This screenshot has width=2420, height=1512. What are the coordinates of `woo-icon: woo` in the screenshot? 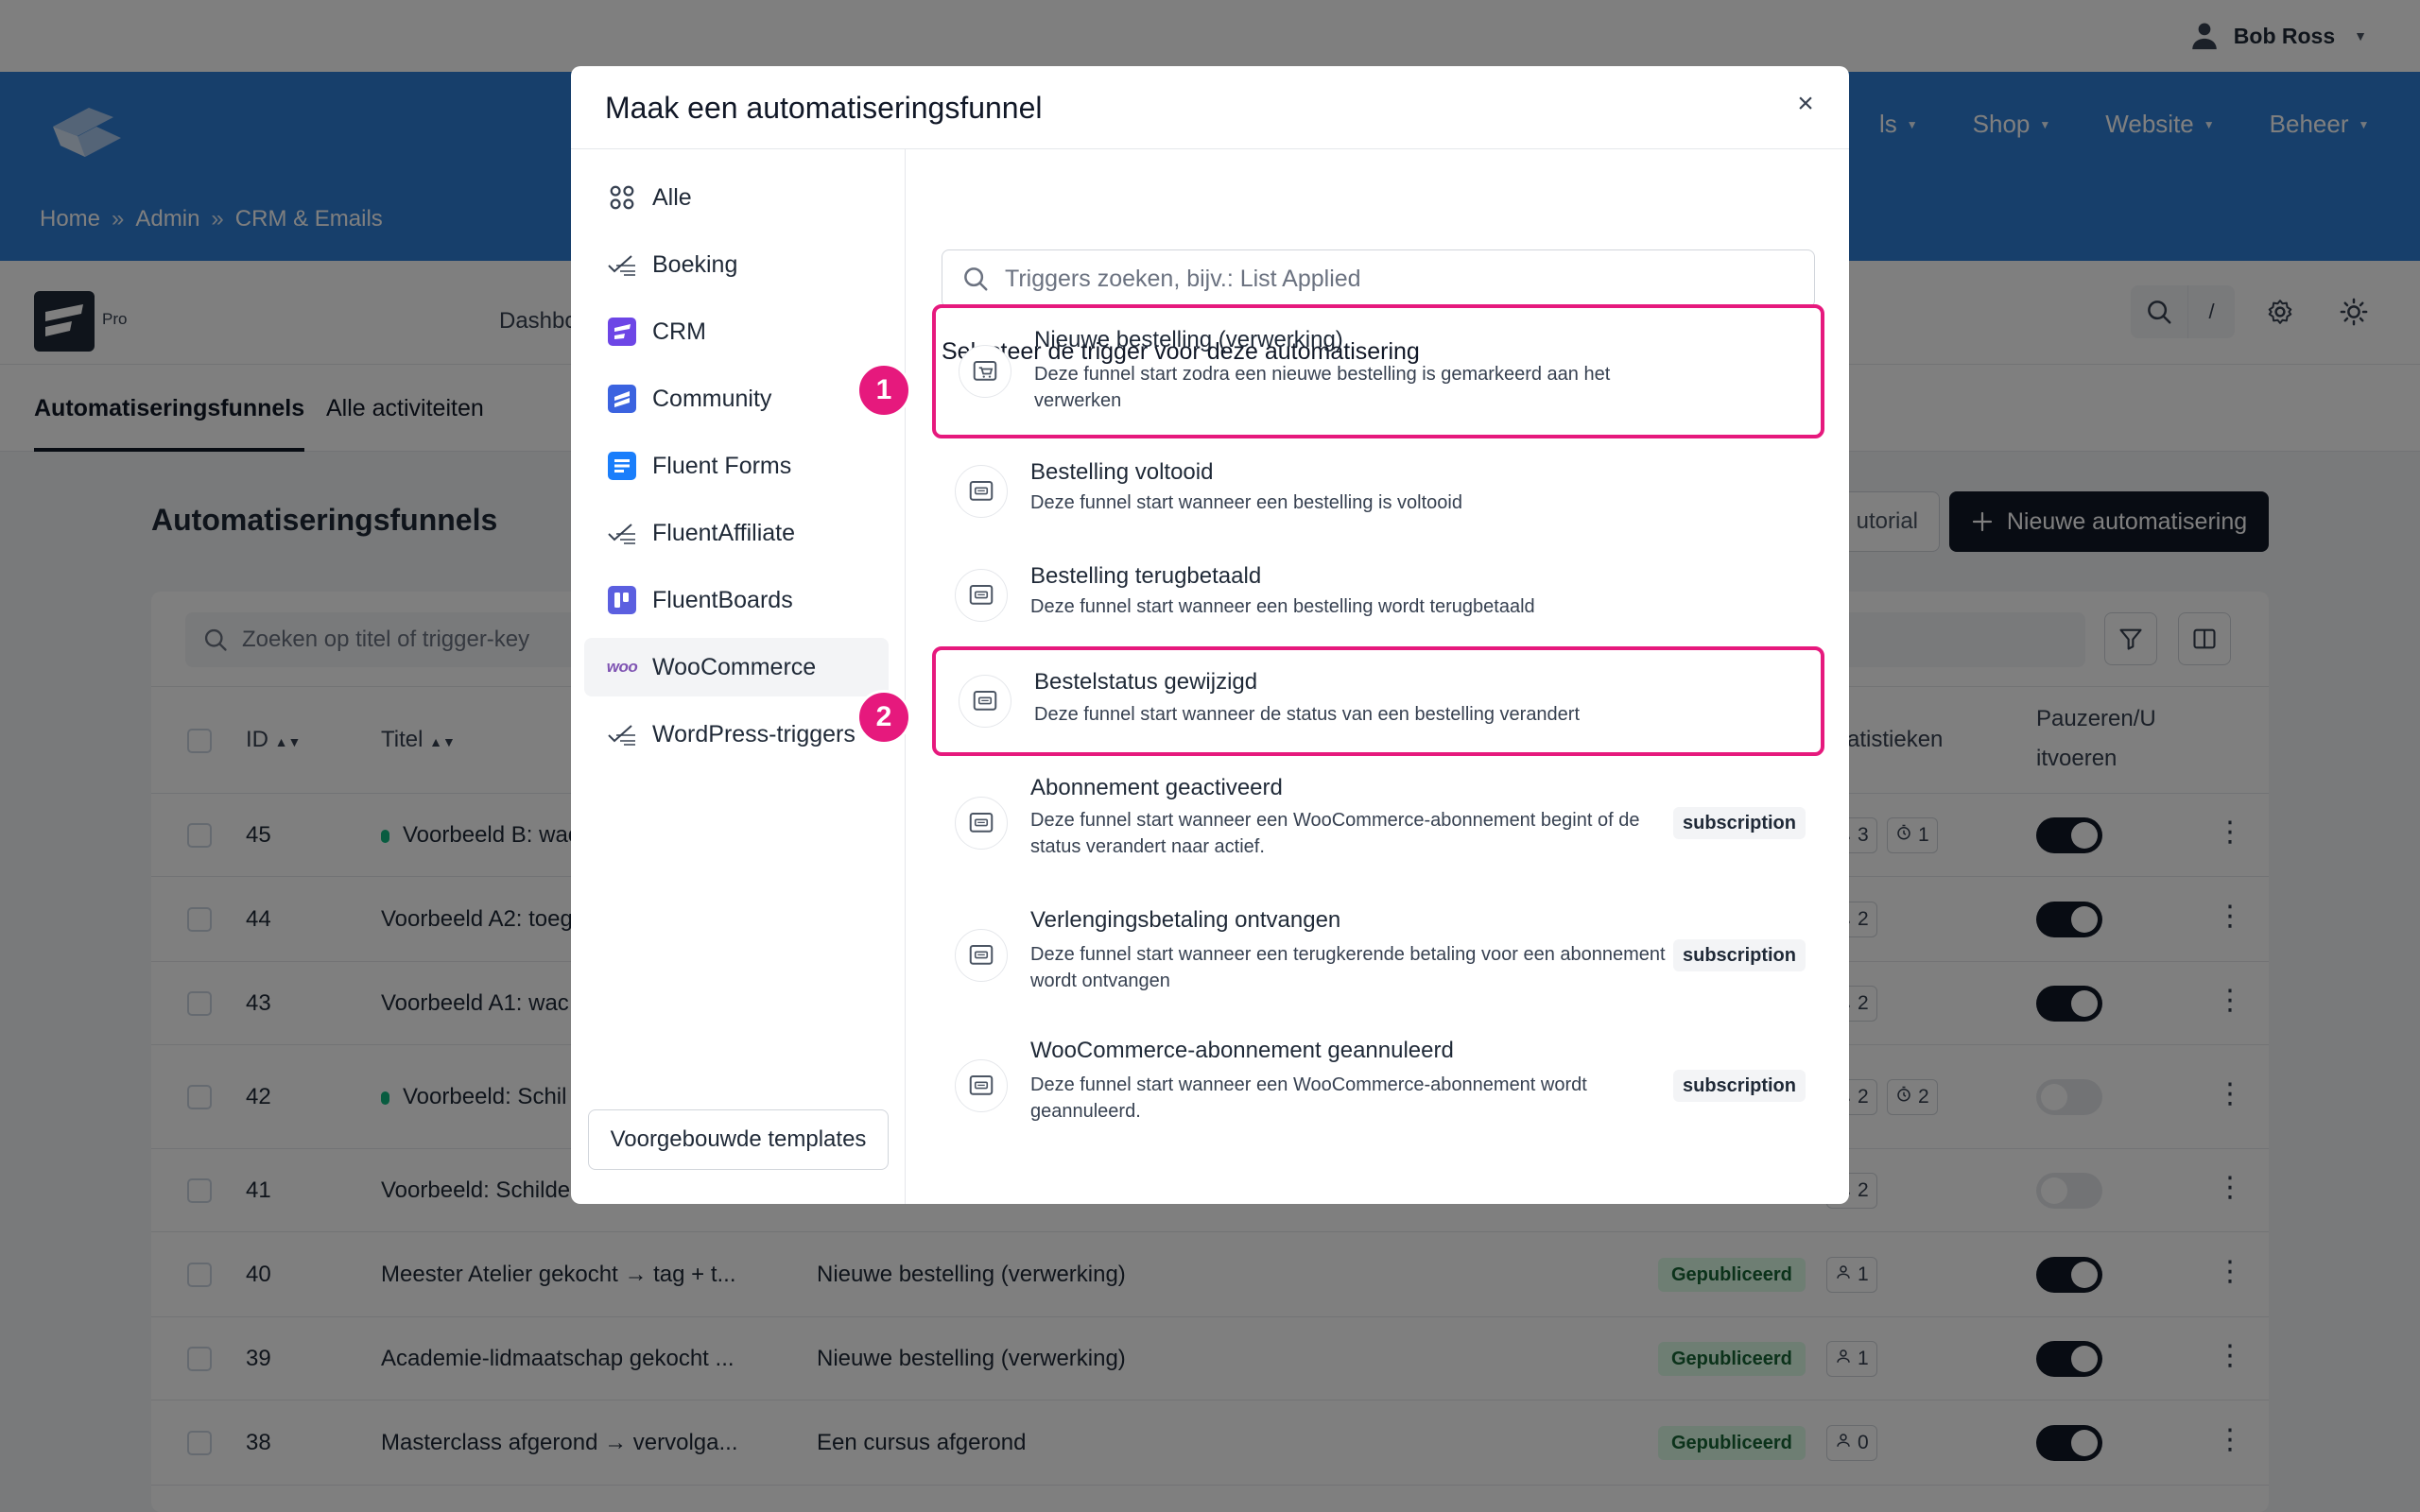 It's located at (622, 667).